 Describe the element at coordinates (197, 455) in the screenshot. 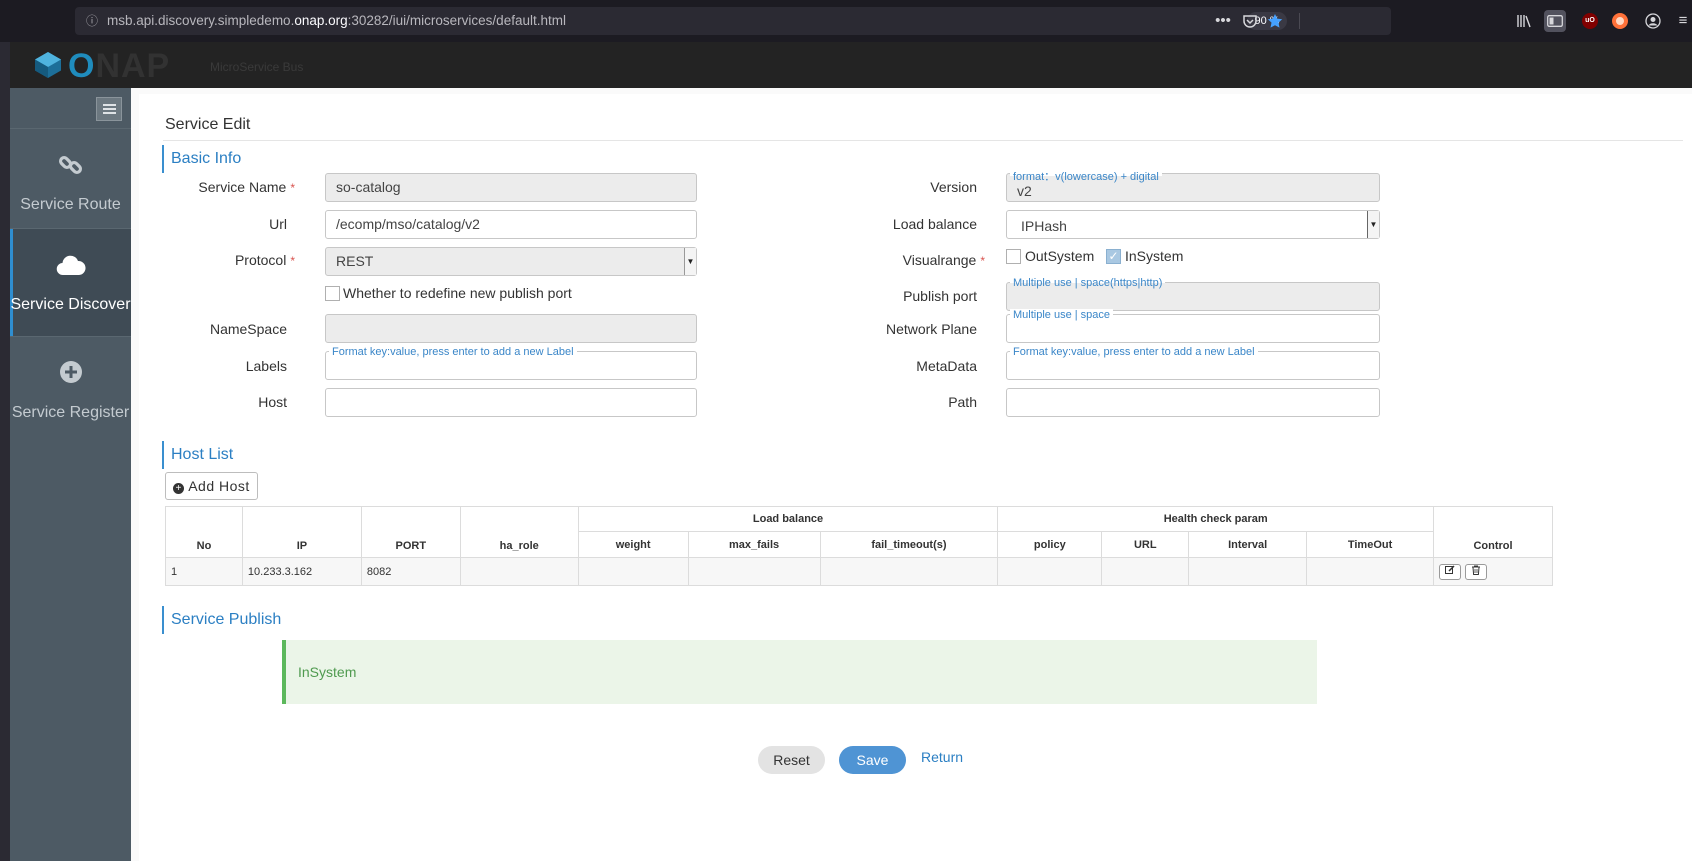

I see `section-title-host-list: Host List` at that location.